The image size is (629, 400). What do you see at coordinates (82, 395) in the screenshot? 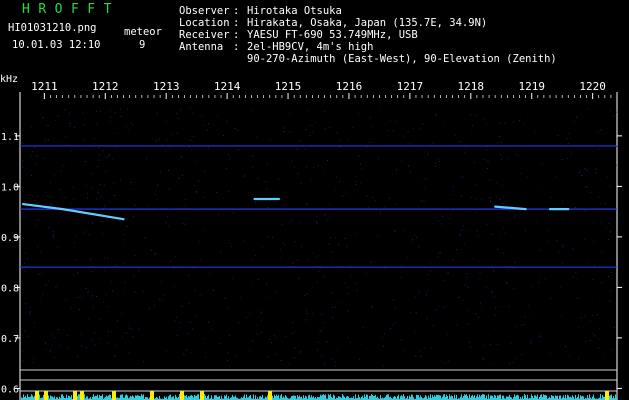
I see `signal-strip-peak` at bounding box center [82, 395].